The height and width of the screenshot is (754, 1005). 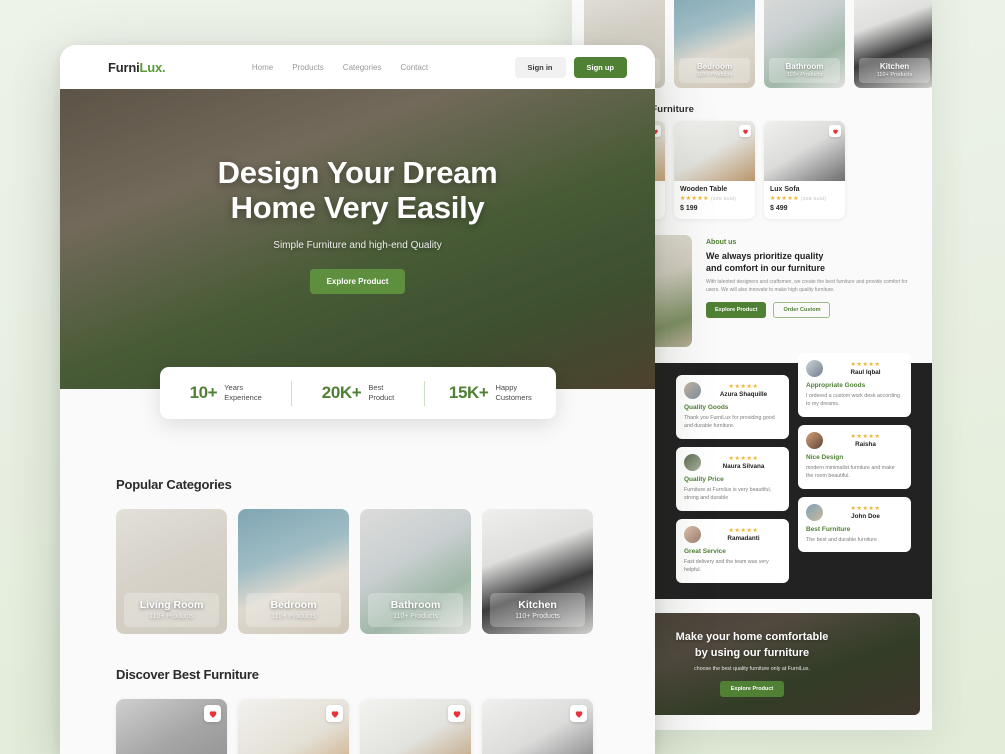 I want to click on bg-product-name: Wooden Table, so click(x=704, y=189).